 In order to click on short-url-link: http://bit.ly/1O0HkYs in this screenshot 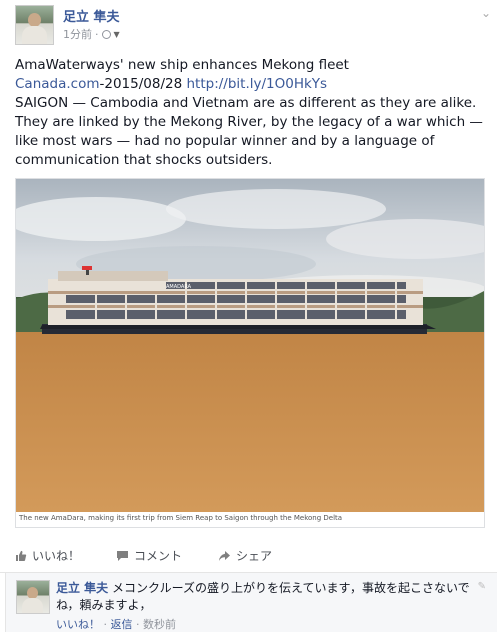, I will do `click(256, 84)`.